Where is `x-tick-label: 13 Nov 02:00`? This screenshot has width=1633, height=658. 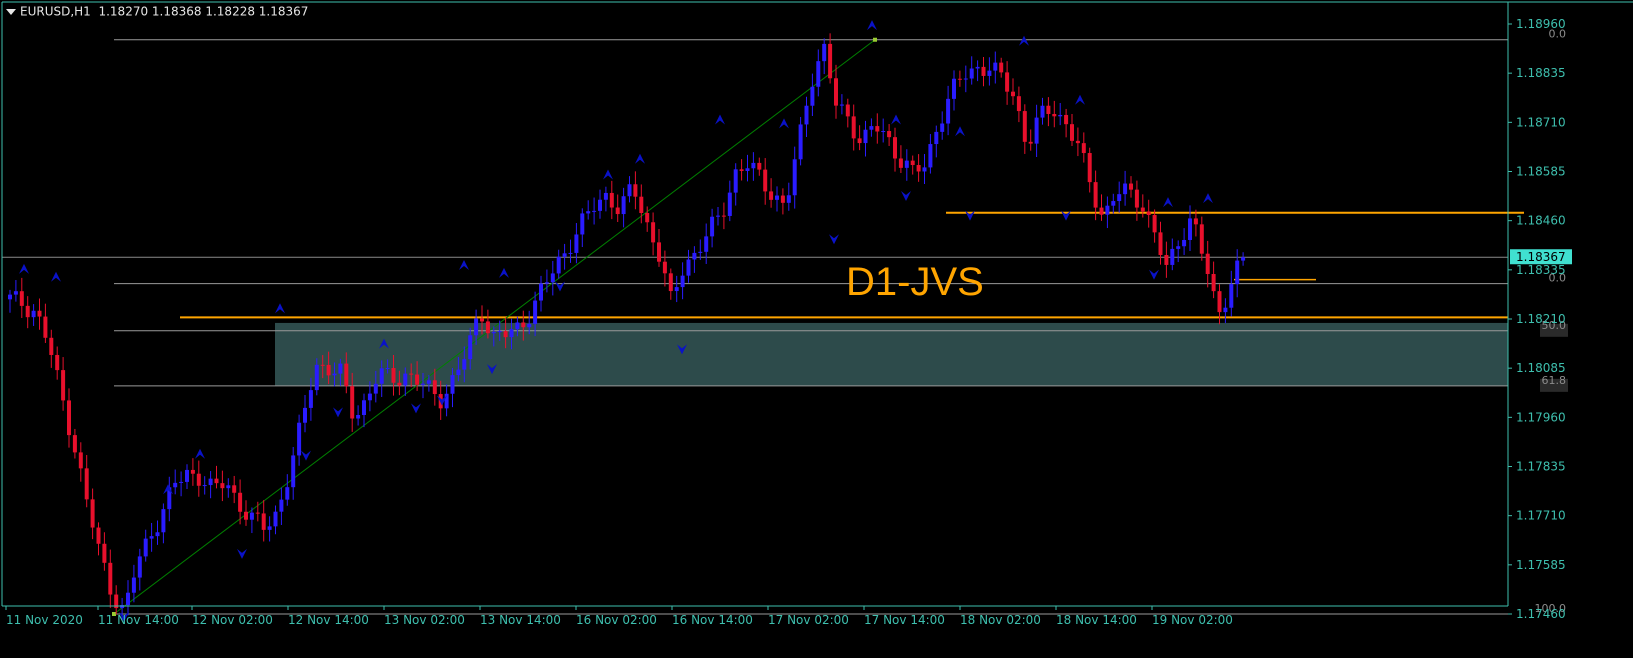
x-tick-label: 13 Nov 02:00 is located at coordinates (424, 620).